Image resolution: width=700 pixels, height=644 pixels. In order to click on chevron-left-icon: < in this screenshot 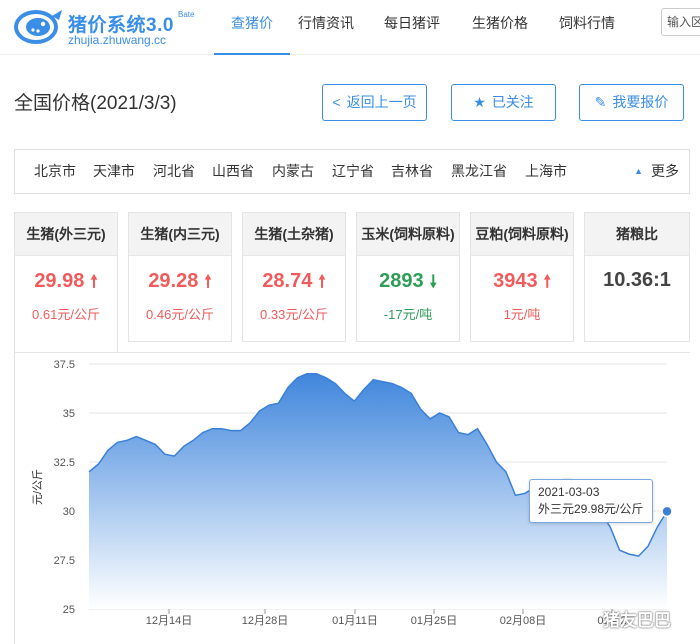, I will do `click(336, 102)`.